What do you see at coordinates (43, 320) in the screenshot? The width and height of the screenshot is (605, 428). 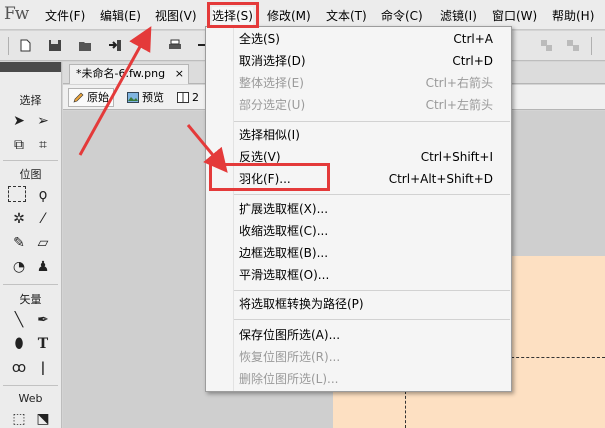 I see `pen-tool-icon: ✒` at bounding box center [43, 320].